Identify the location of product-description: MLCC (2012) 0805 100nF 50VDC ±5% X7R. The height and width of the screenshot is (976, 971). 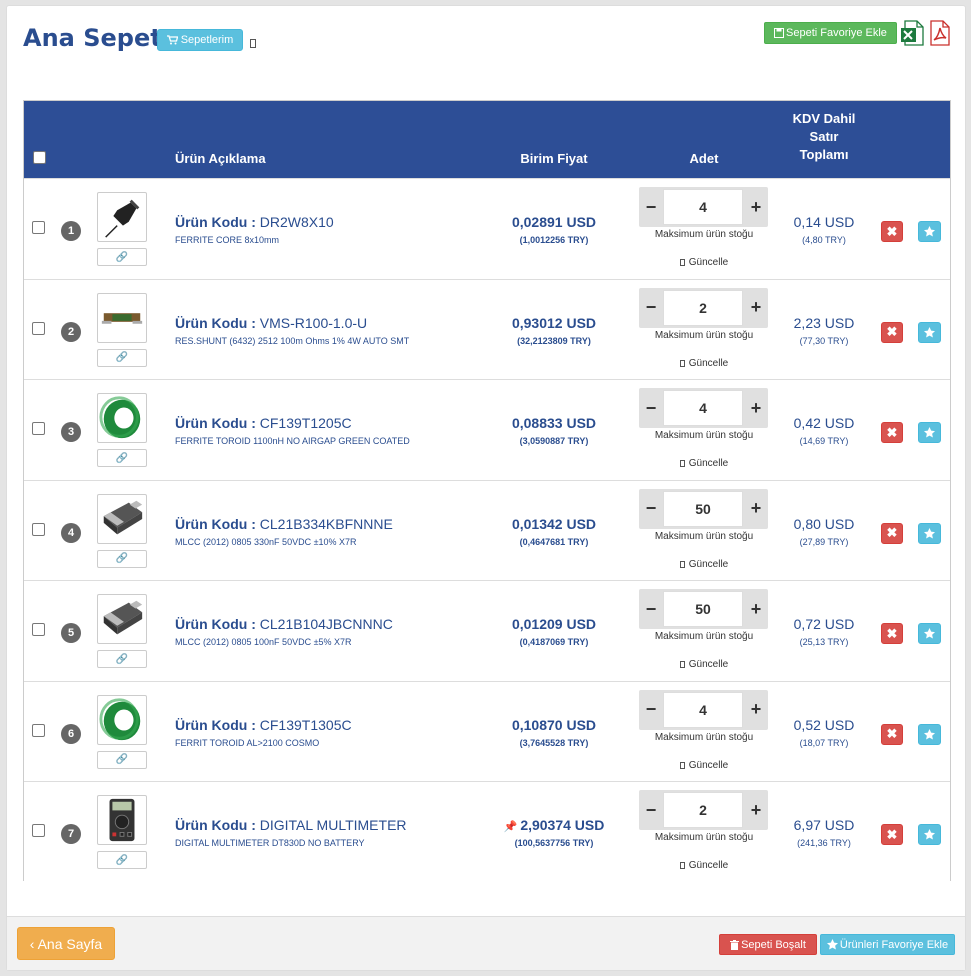
(263, 642).